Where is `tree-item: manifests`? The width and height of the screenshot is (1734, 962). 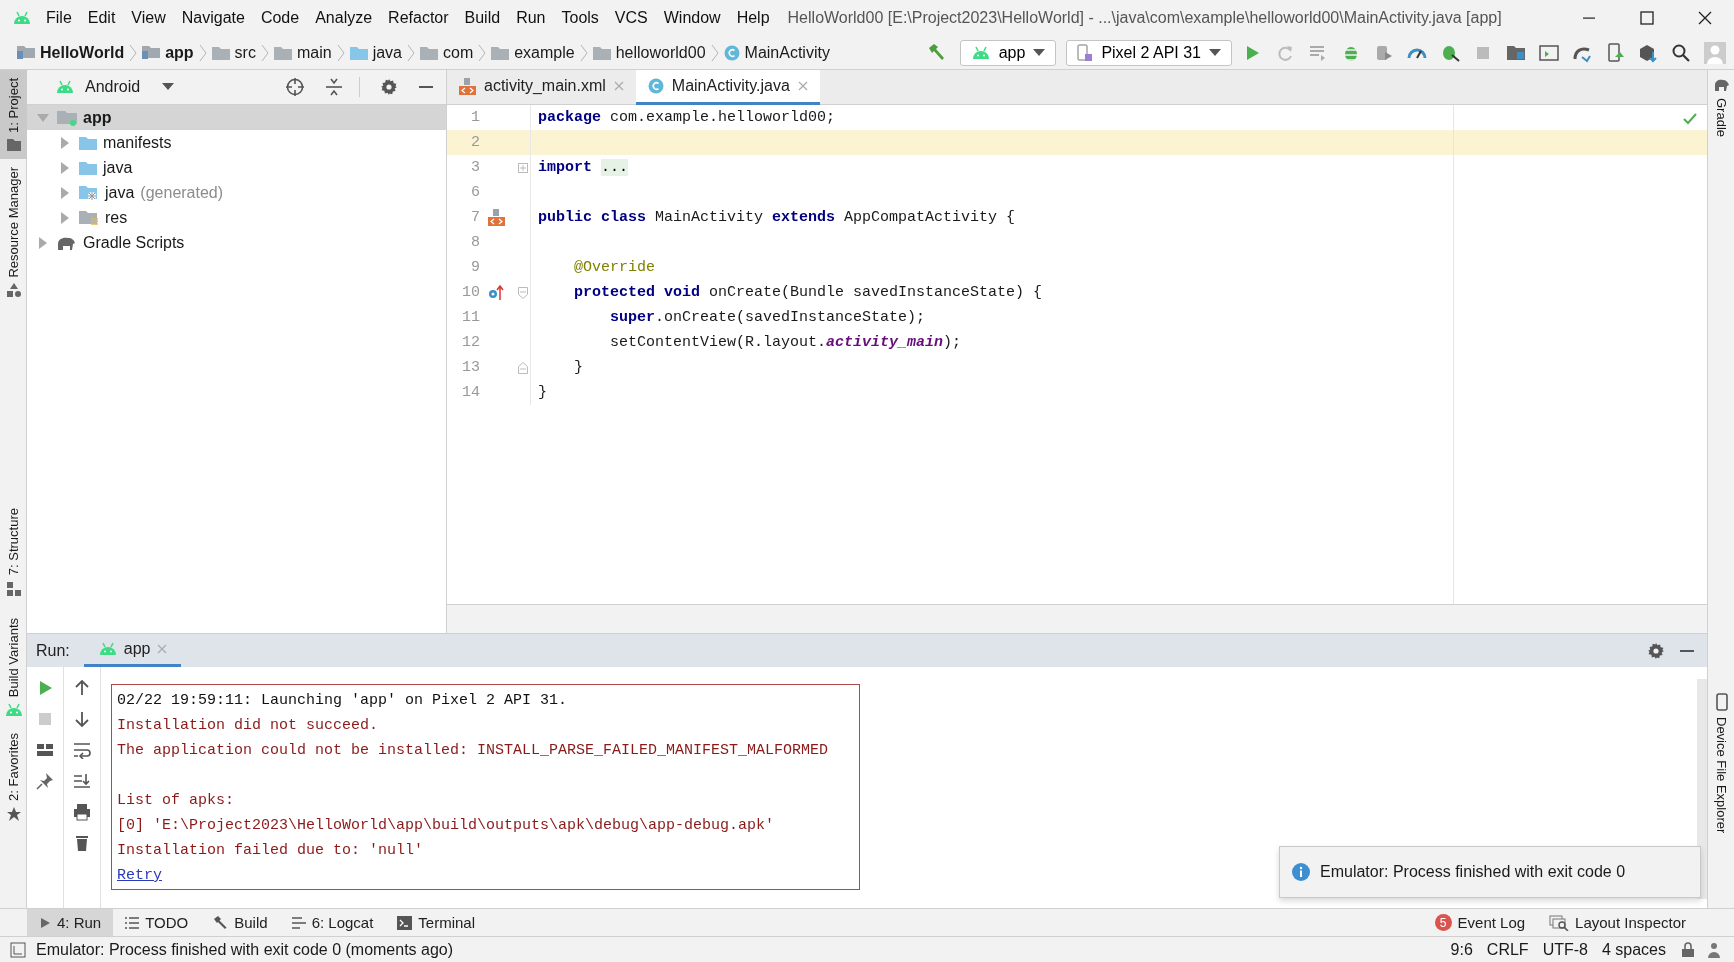
tree-item: manifests is located at coordinates (236, 142).